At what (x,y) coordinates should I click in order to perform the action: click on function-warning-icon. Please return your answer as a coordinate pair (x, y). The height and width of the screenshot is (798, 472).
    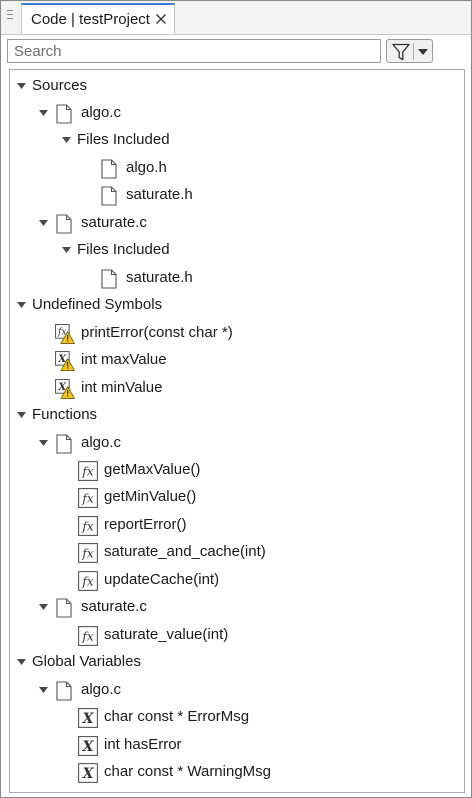
    Looking at the image, I should click on (65, 334).